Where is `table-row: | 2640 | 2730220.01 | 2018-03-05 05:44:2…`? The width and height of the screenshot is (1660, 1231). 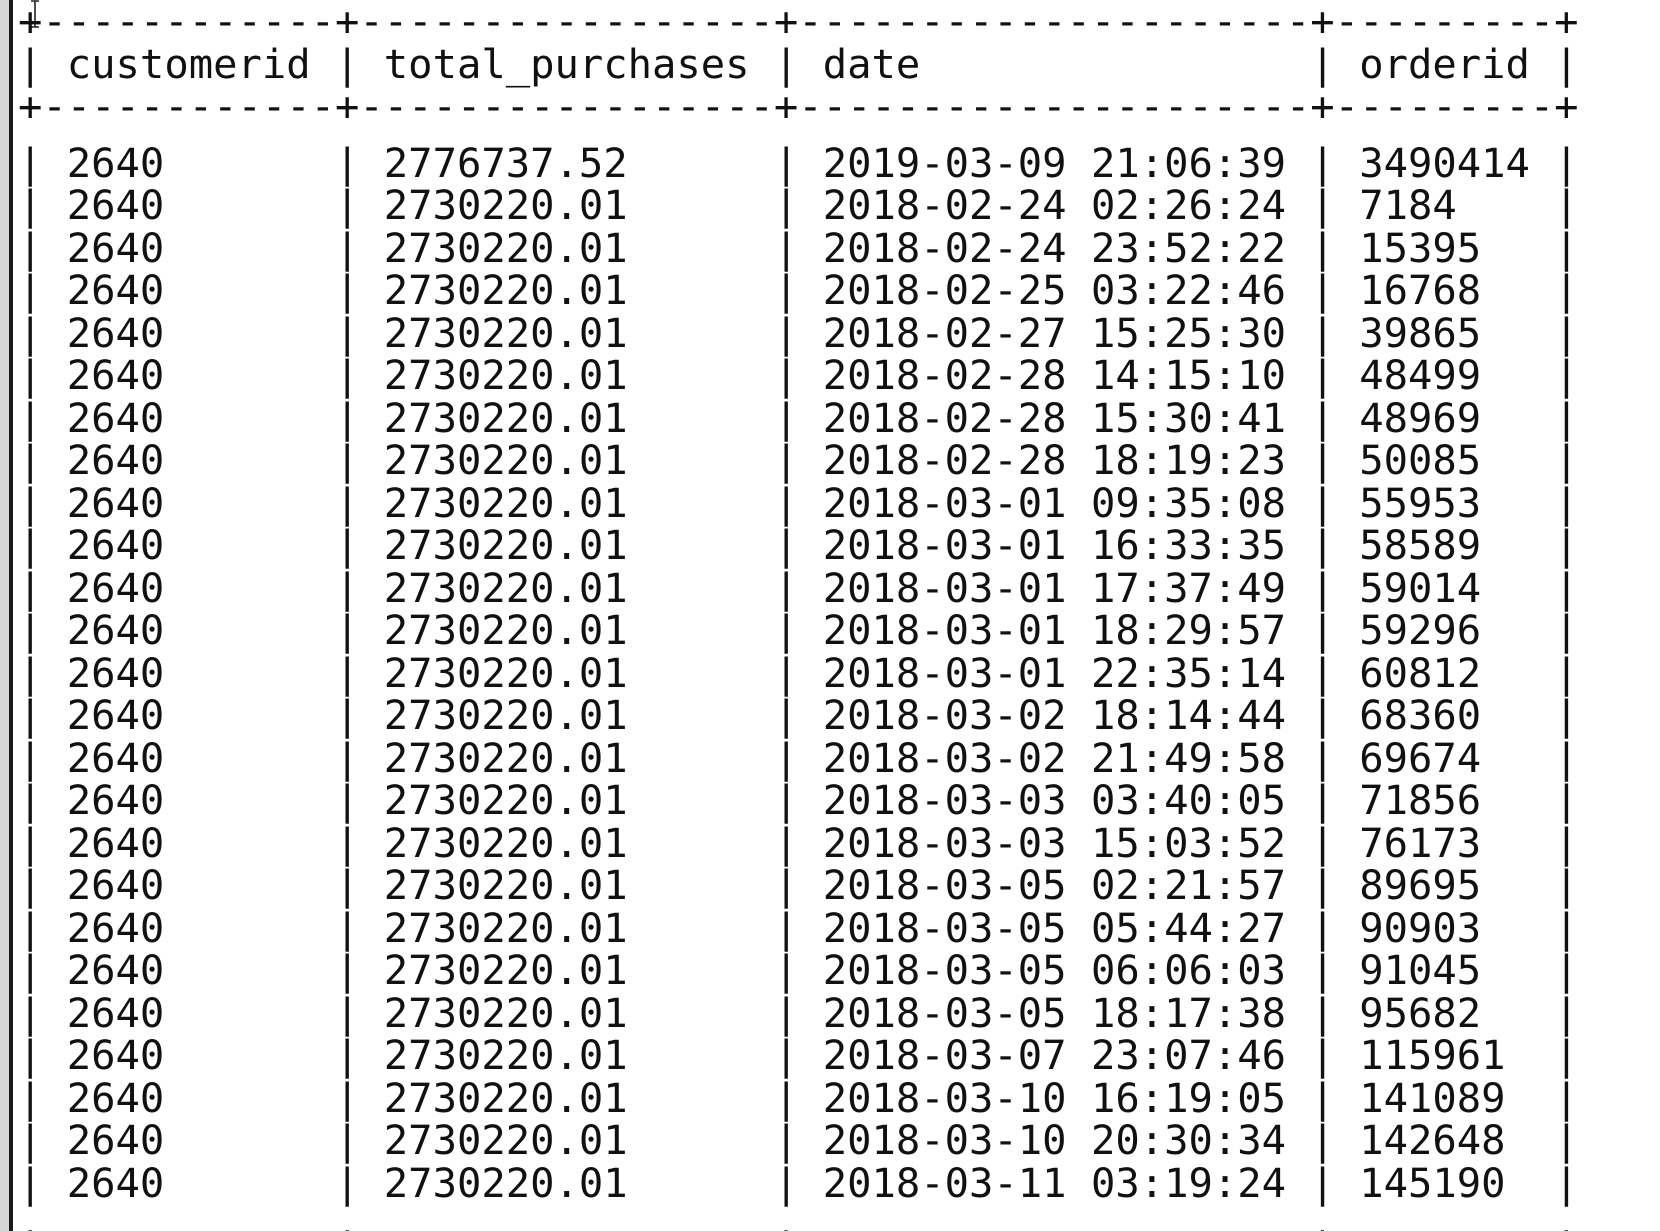 table-row: | 2640 | 2730220.01 | 2018-03-05 05:44:2… is located at coordinates (798, 927).